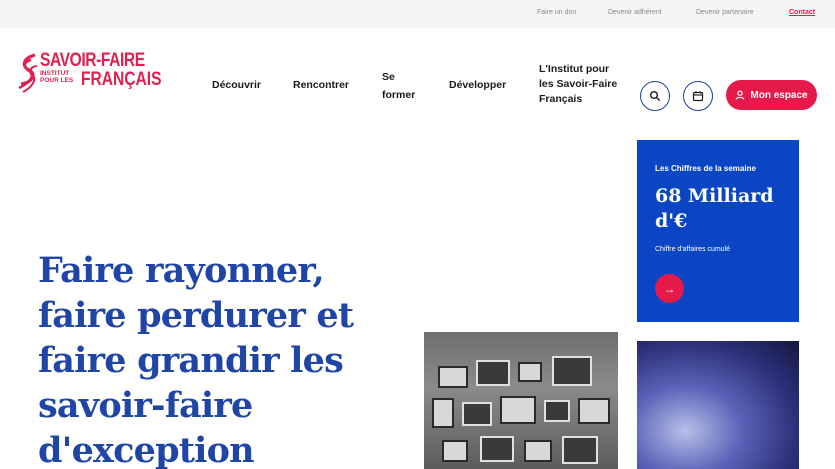 The image size is (835, 469). What do you see at coordinates (388, 77) in the screenshot?
I see `nav-se-former-line1: Se` at bounding box center [388, 77].